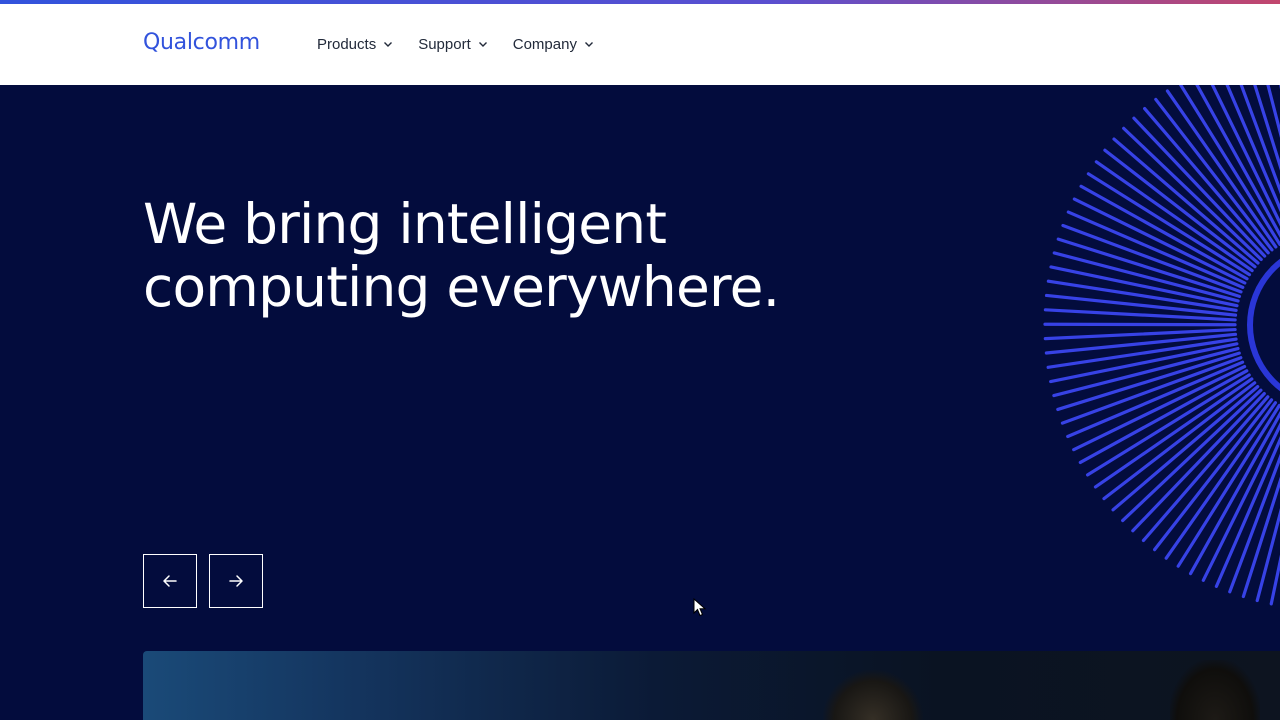  I want to click on carousel-prev-button, so click(170, 581).